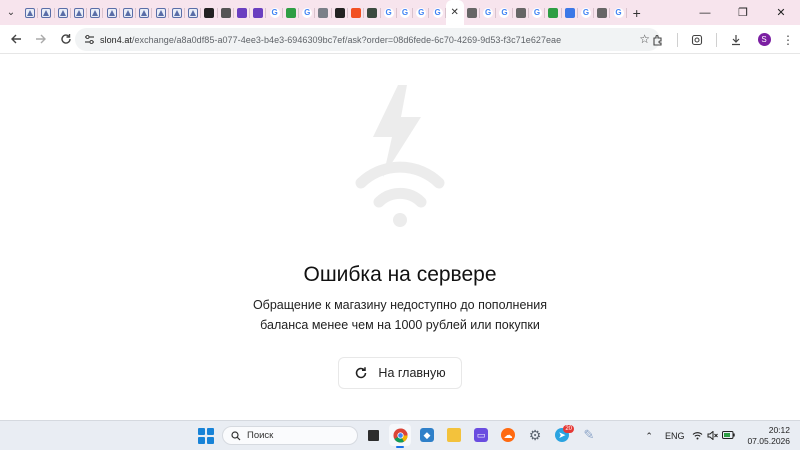 Image resolution: width=800 pixels, height=451 pixels. What do you see at coordinates (713, 435) in the screenshot?
I see `volume-muted-icon` at bounding box center [713, 435].